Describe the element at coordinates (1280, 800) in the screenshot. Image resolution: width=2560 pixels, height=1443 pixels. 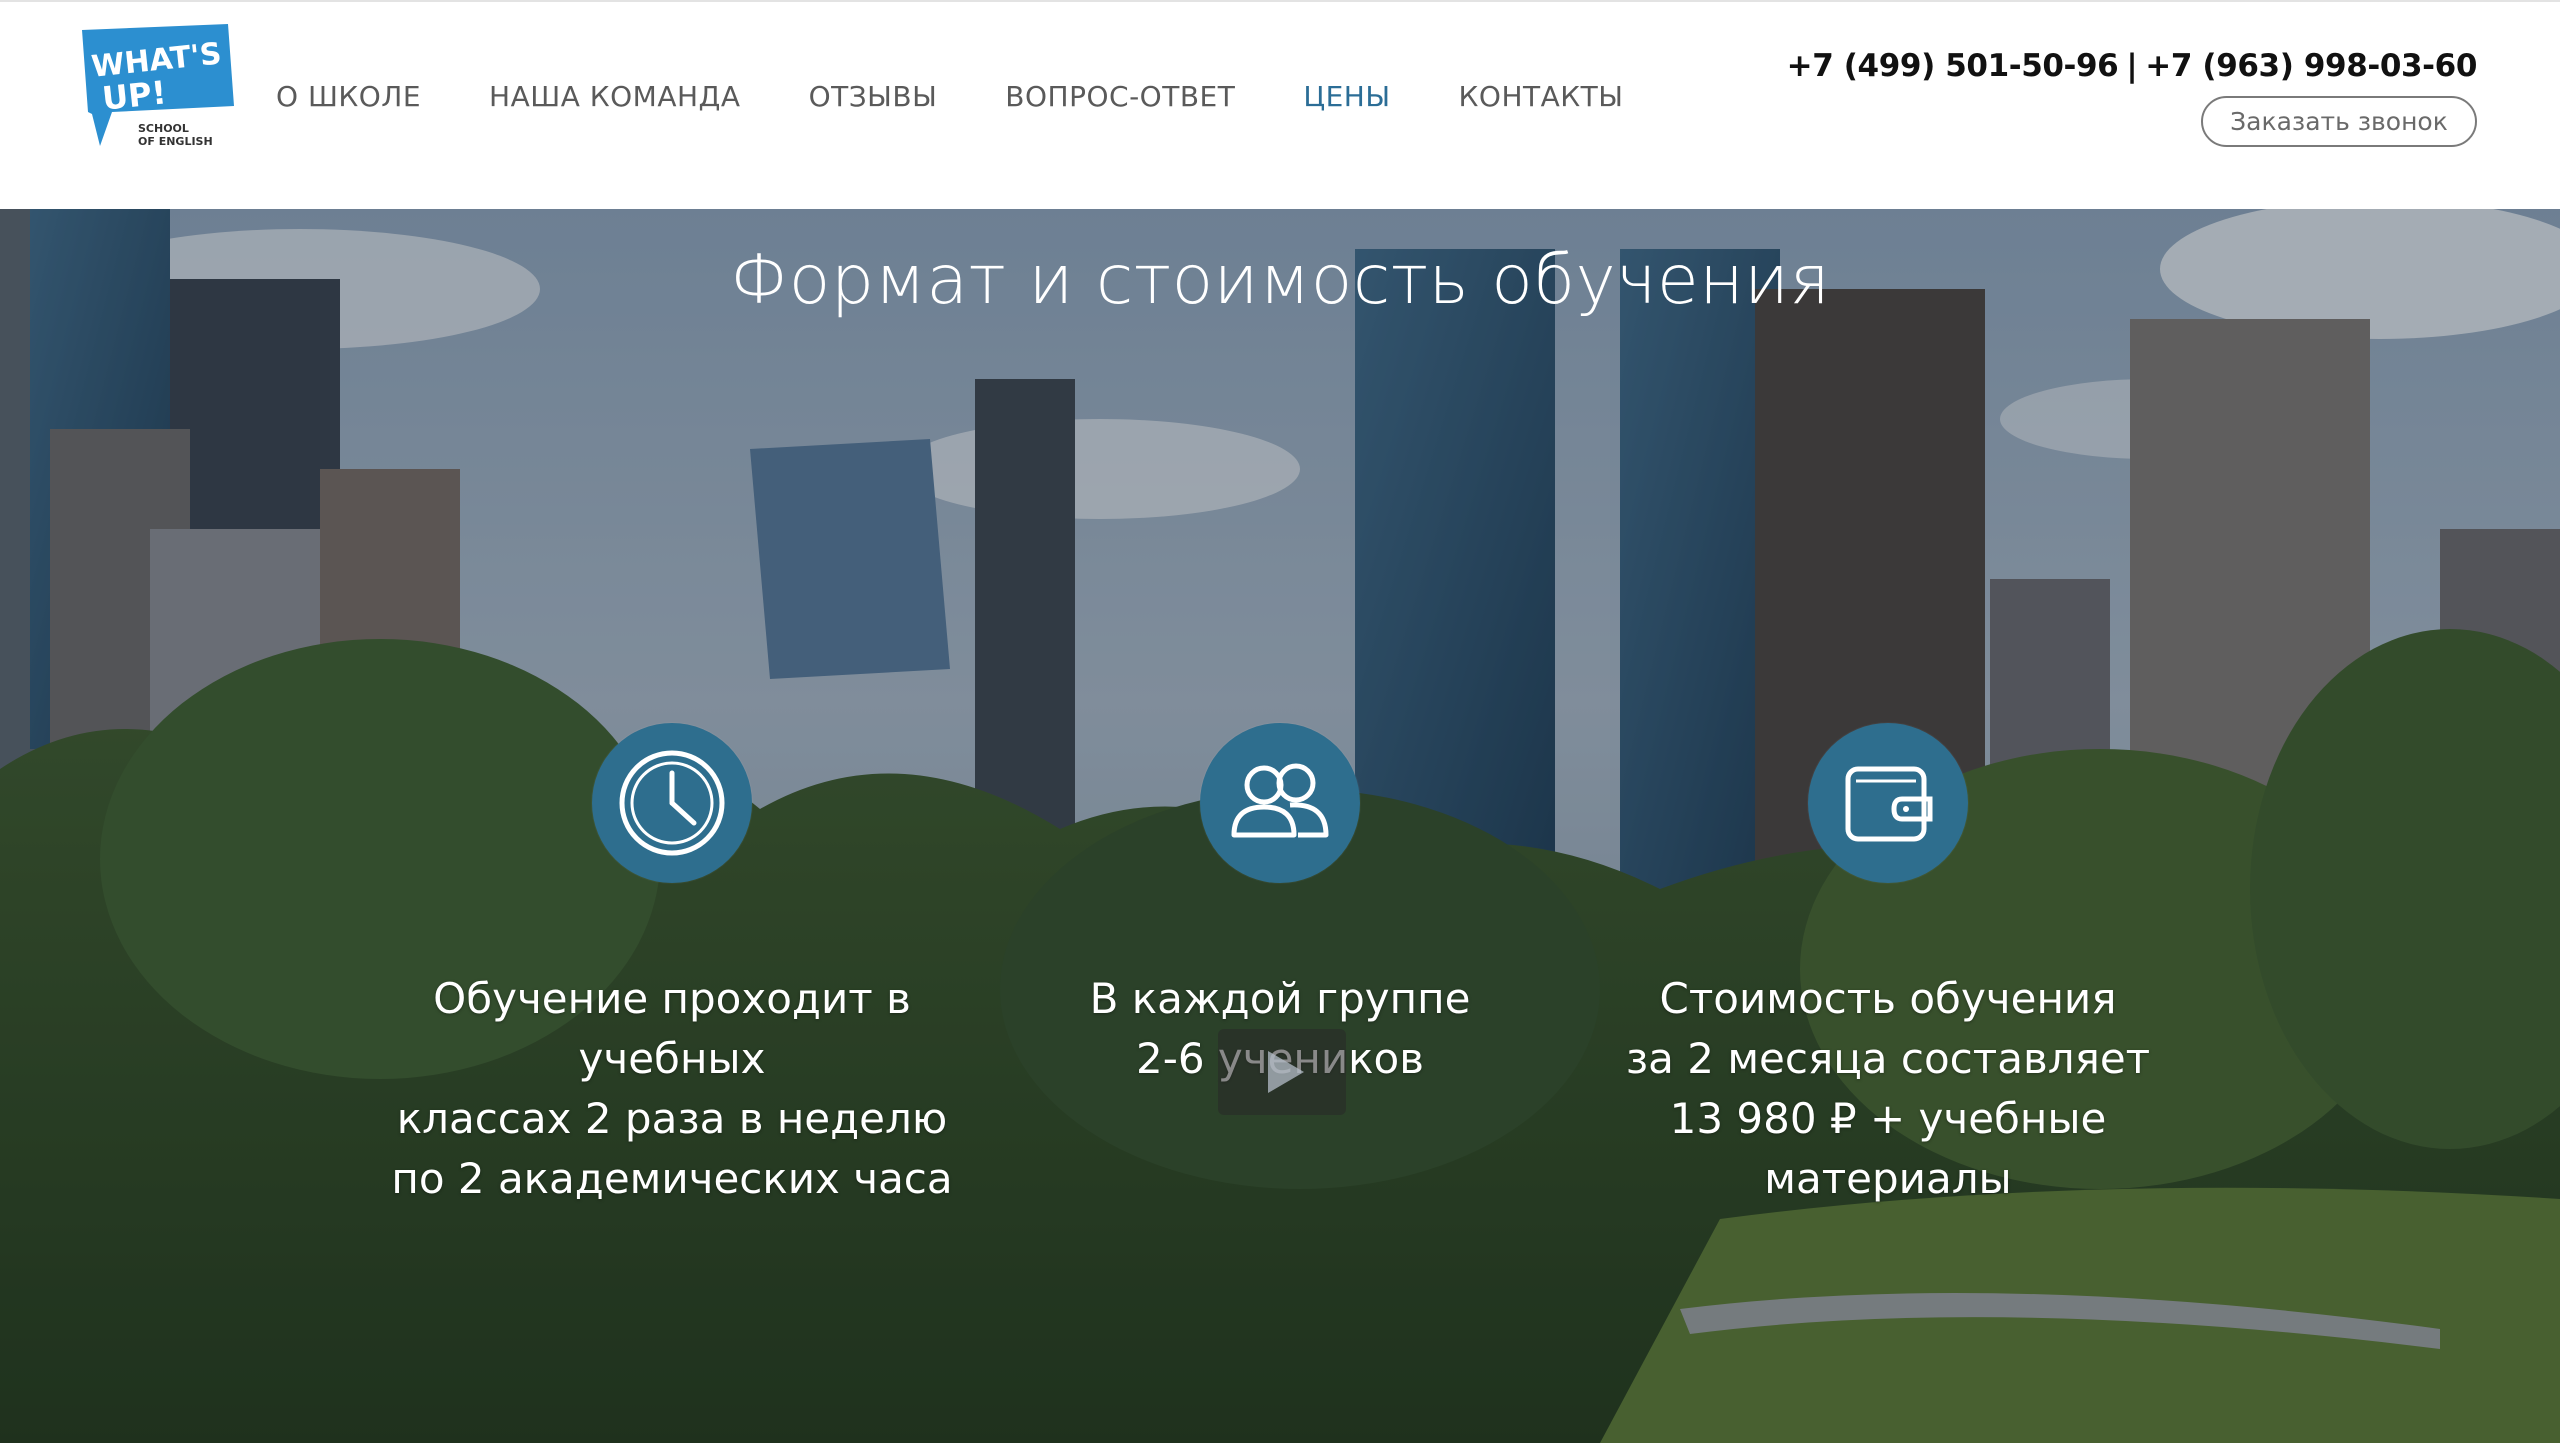
I see `group-icon` at that location.